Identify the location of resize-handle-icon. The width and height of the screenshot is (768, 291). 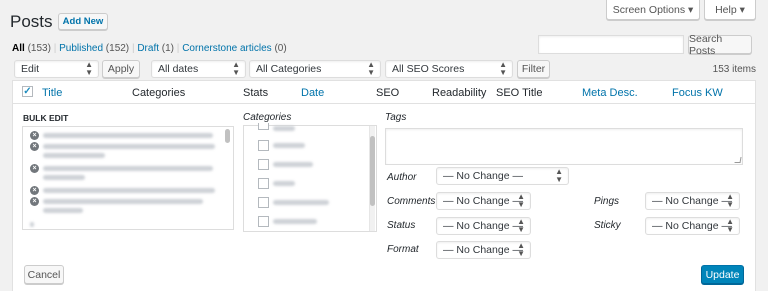
(738, 160).